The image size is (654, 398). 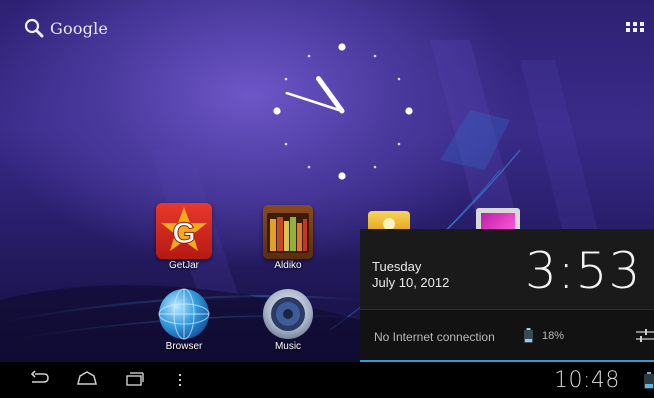 What do you see at coordinates (635, 29) in the screenshot?
I see `all-apps-icon` at bounding box center [635, 29].